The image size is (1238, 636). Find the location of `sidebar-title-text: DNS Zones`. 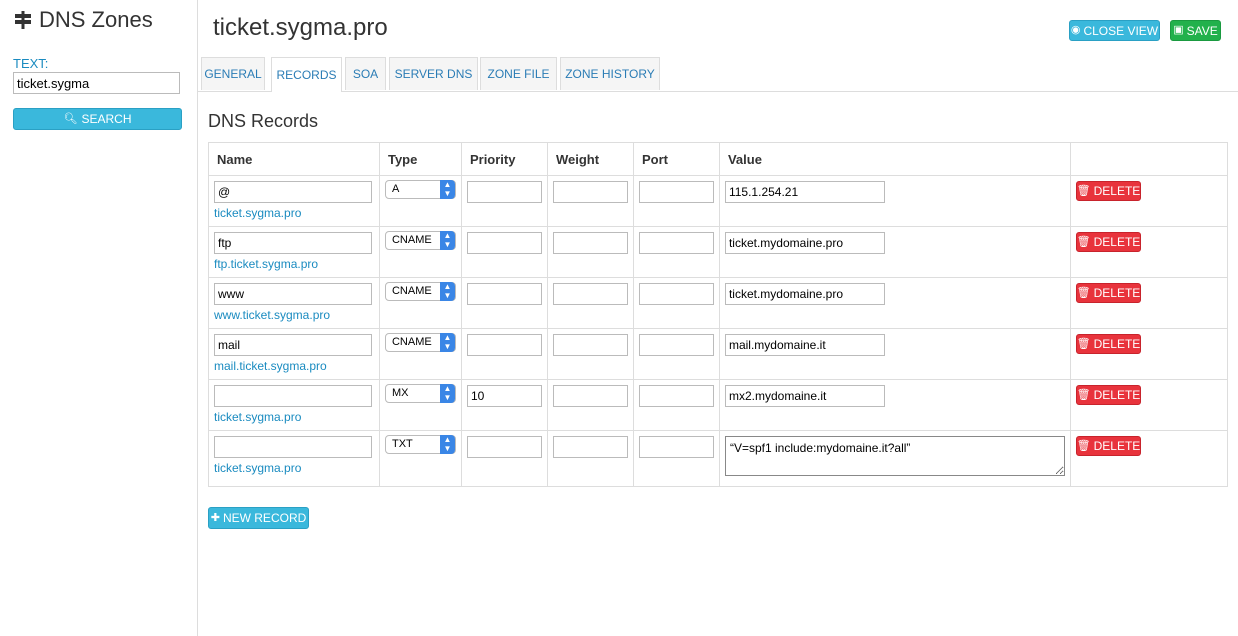

sidebar-title-text: DNS Zones is located at coordinates (96, 19).